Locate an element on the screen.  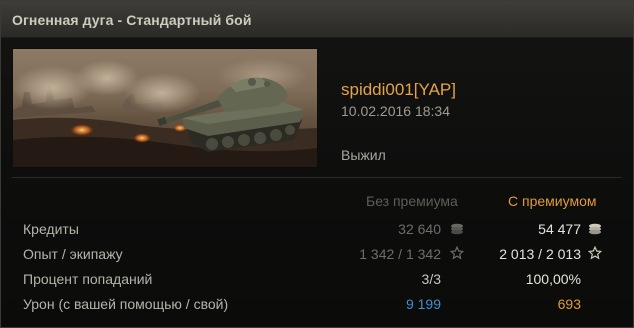
hit-ratio-base-value: 3/3 is located at coordinates (431, 279).